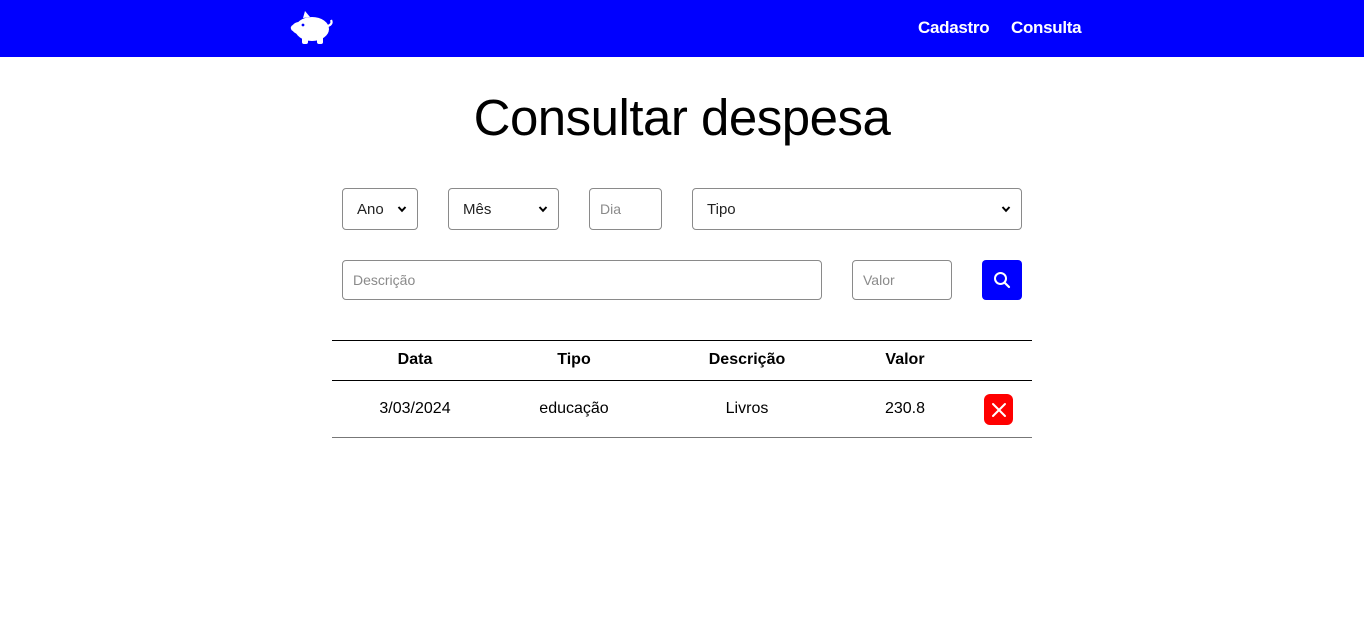 The image size is (1364, 641). What do you see at coordinates (370, 209) in the screenshot?
I see `ano-select-value: Ano` at bounding box center [370, 209].